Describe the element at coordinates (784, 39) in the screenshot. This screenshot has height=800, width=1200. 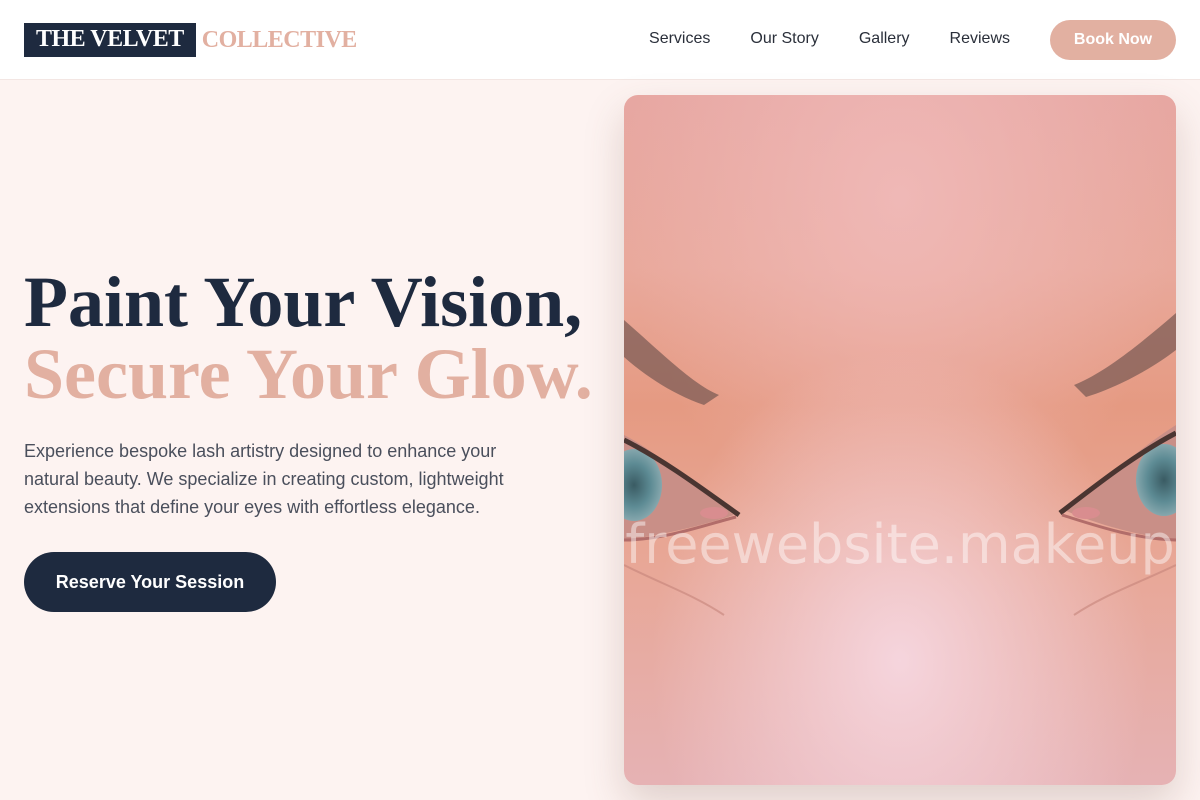
I see `nav-item-our-story: Our Story` at that location.